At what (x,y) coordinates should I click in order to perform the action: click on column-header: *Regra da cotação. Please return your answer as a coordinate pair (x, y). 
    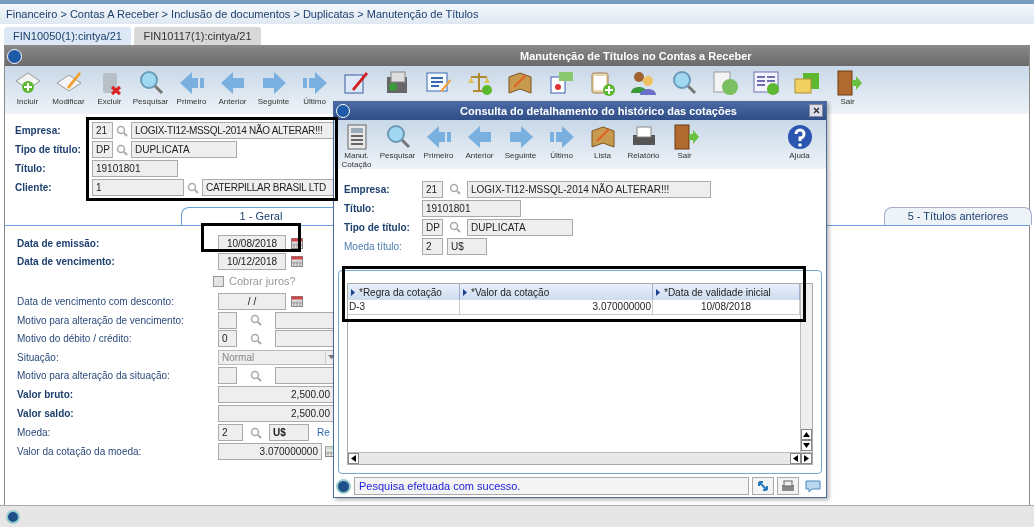
    Looking at the image, I should click on (404, 292).